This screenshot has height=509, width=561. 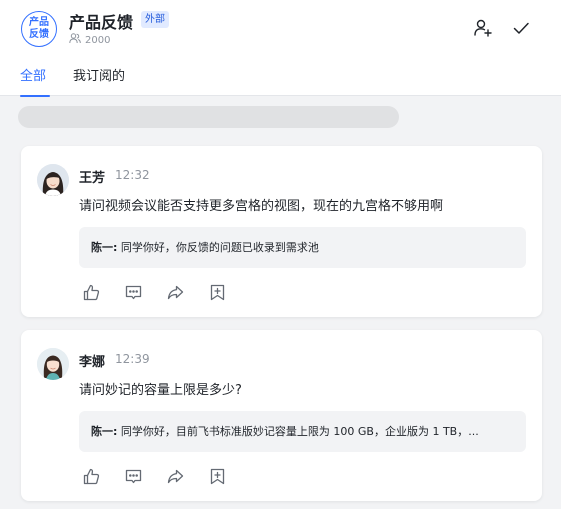 I want to click on author-name: 王芳, so click(x=92, y=178).